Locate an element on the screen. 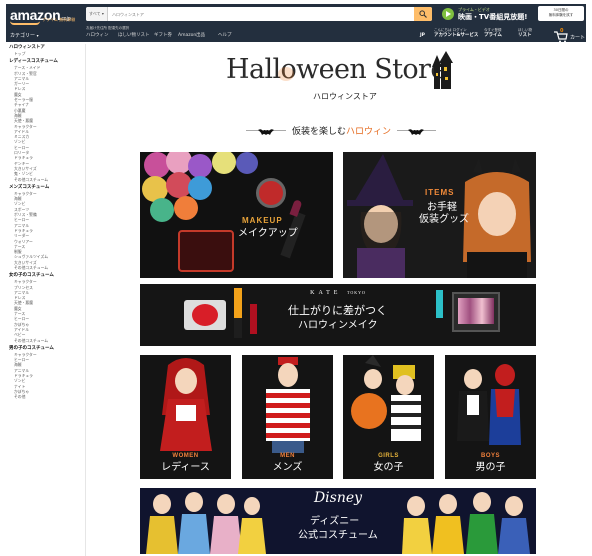 Image resolution: width=592 pixels, height=556 pixels. list-line2: リスト is located at coordinates (525, 35).